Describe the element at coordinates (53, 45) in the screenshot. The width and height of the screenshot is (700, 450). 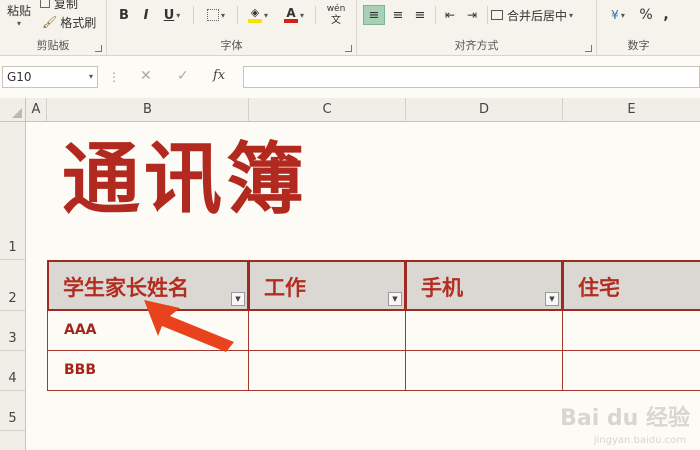
I see `clipboard-group-label: 剪贴板` at that location.